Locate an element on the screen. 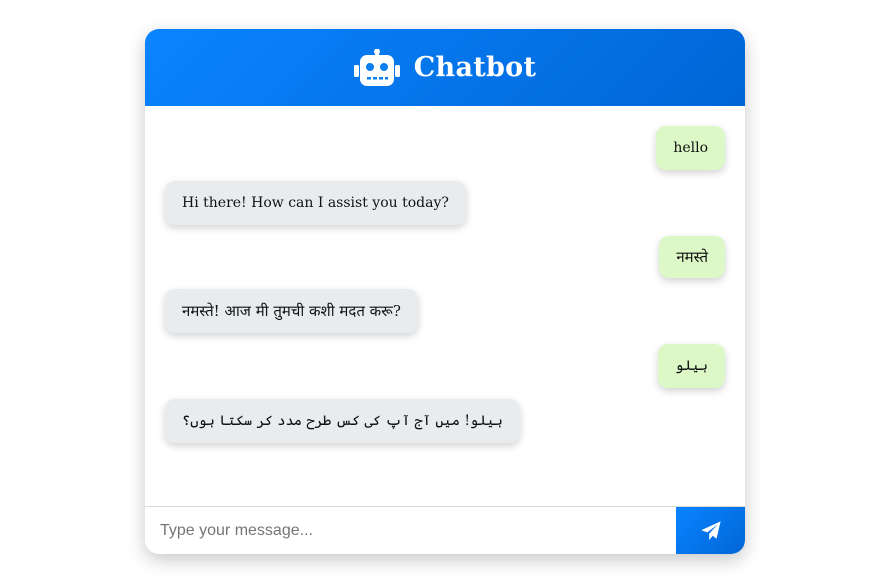  chat-title: Chatbot is located at coordinates (475, 67).